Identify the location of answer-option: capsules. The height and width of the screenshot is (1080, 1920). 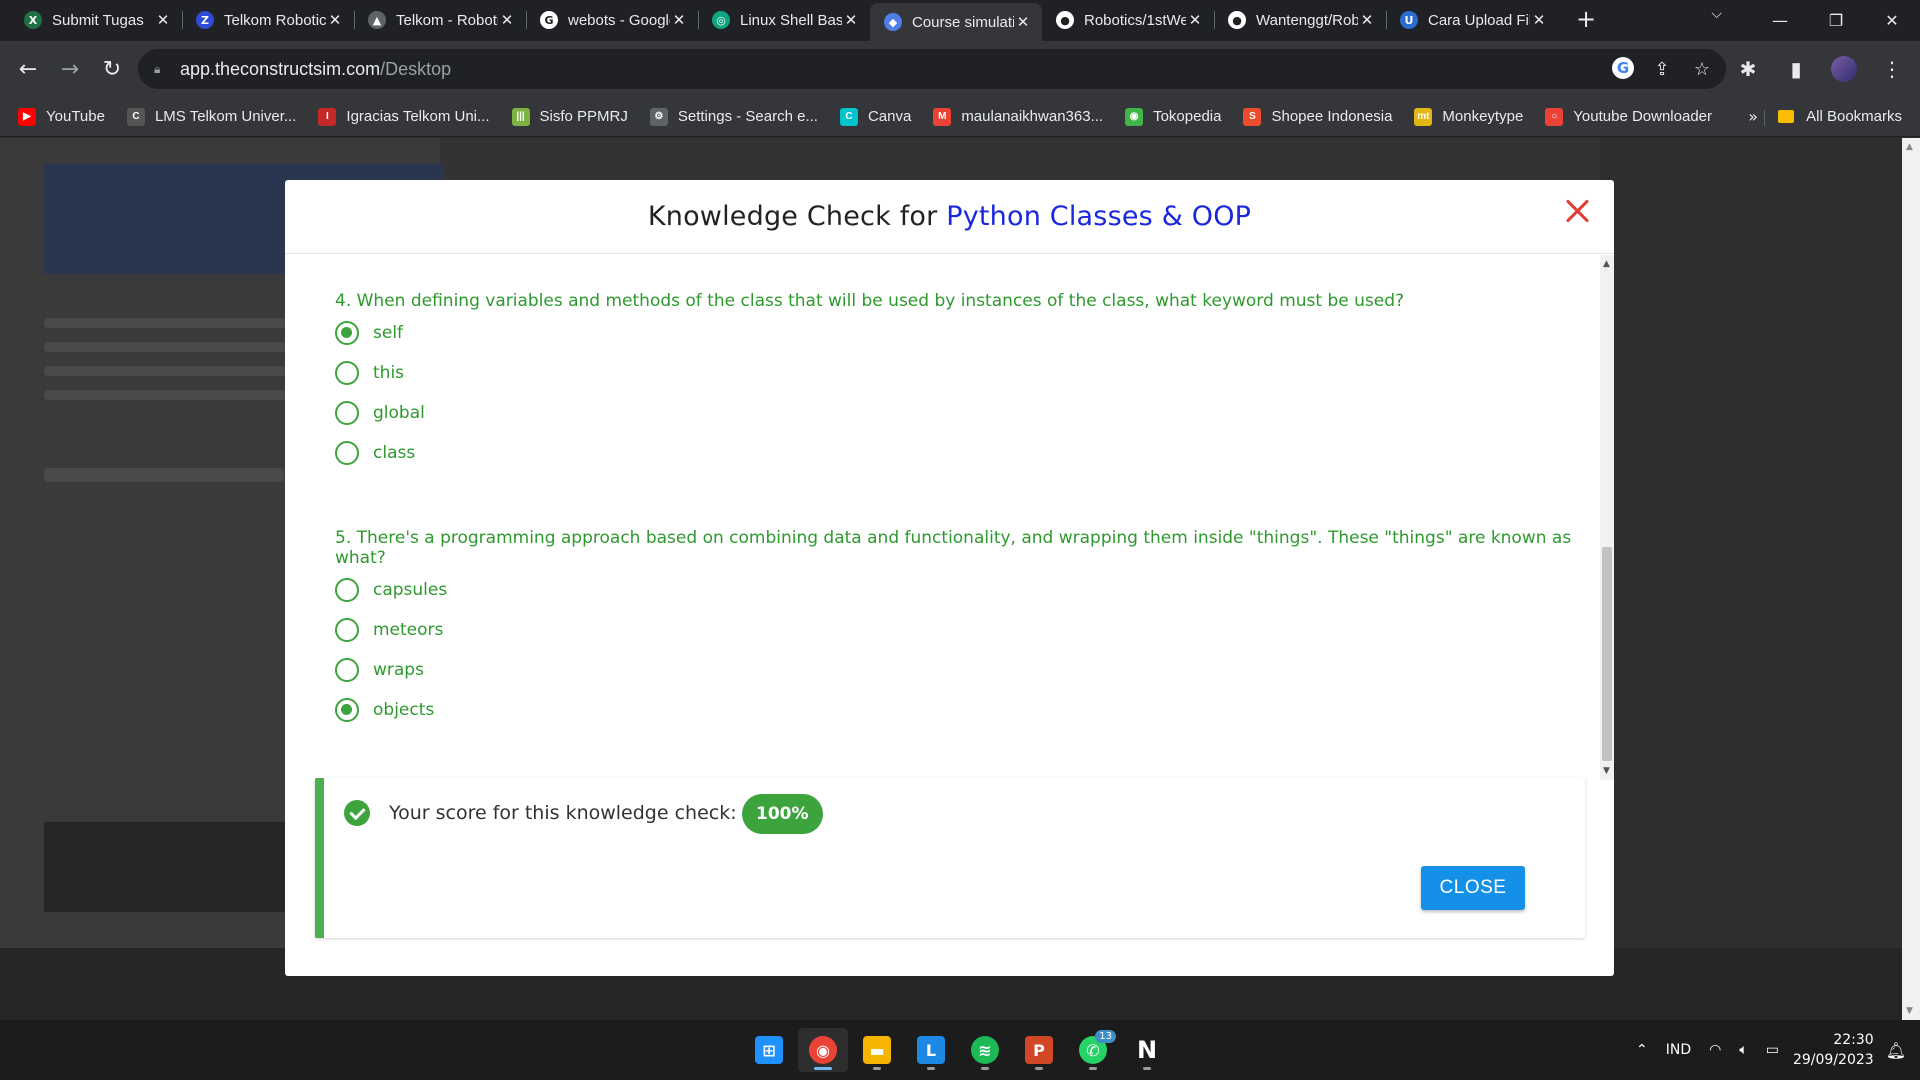
(967, 590).